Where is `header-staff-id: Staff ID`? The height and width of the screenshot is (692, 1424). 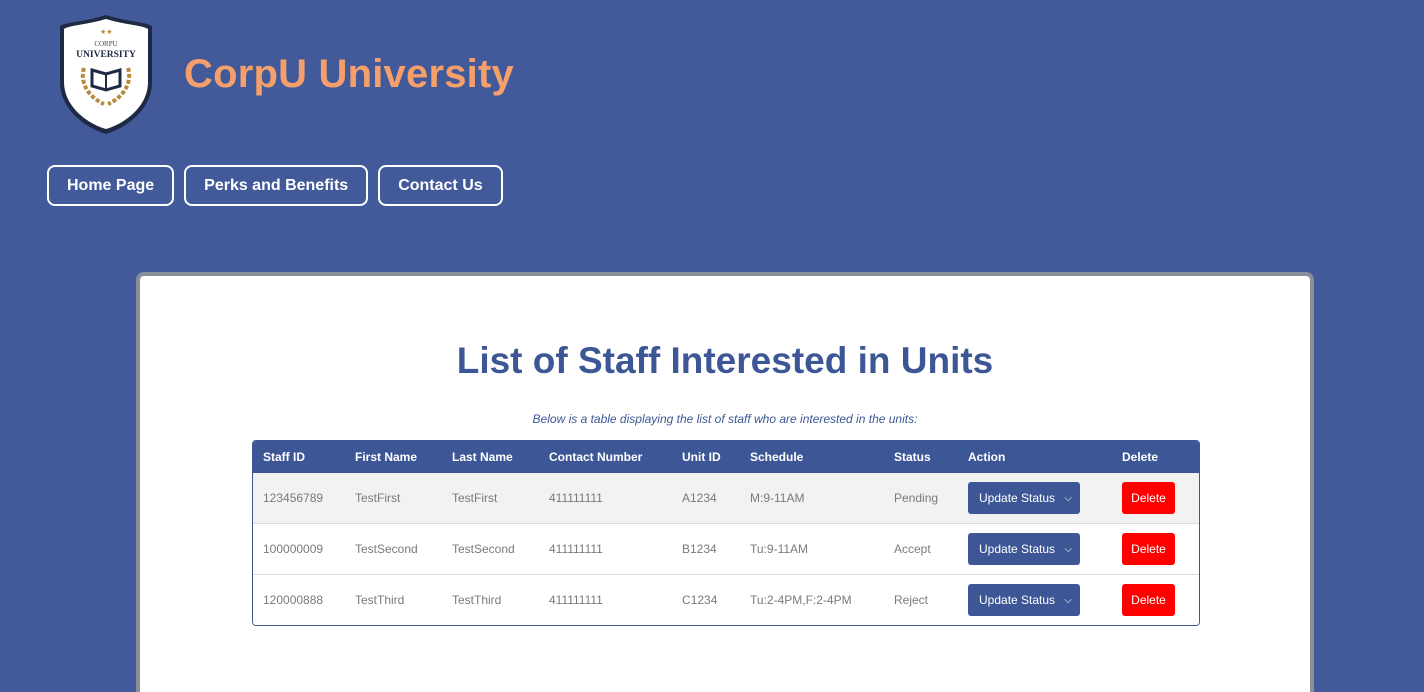
header-staff-id: Staff ID is located at coordinates (284, 457).